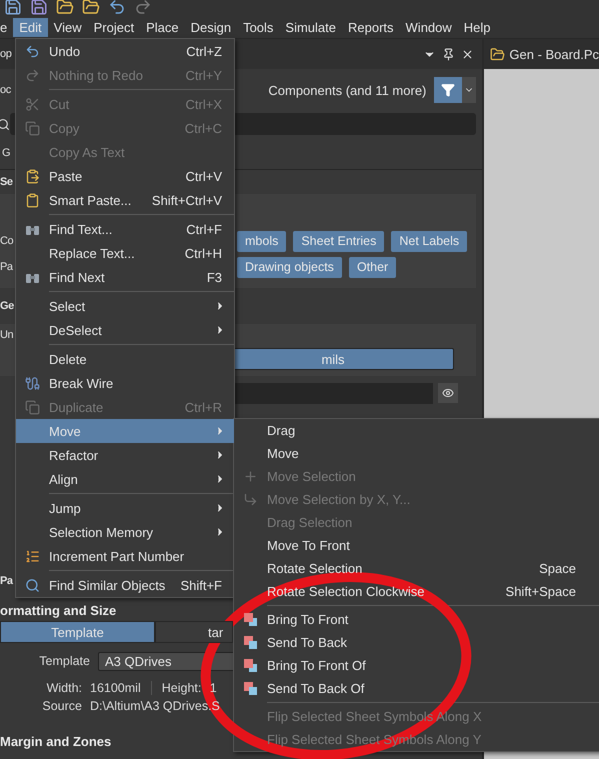  I want to click on close-icon, so click(467, 54).